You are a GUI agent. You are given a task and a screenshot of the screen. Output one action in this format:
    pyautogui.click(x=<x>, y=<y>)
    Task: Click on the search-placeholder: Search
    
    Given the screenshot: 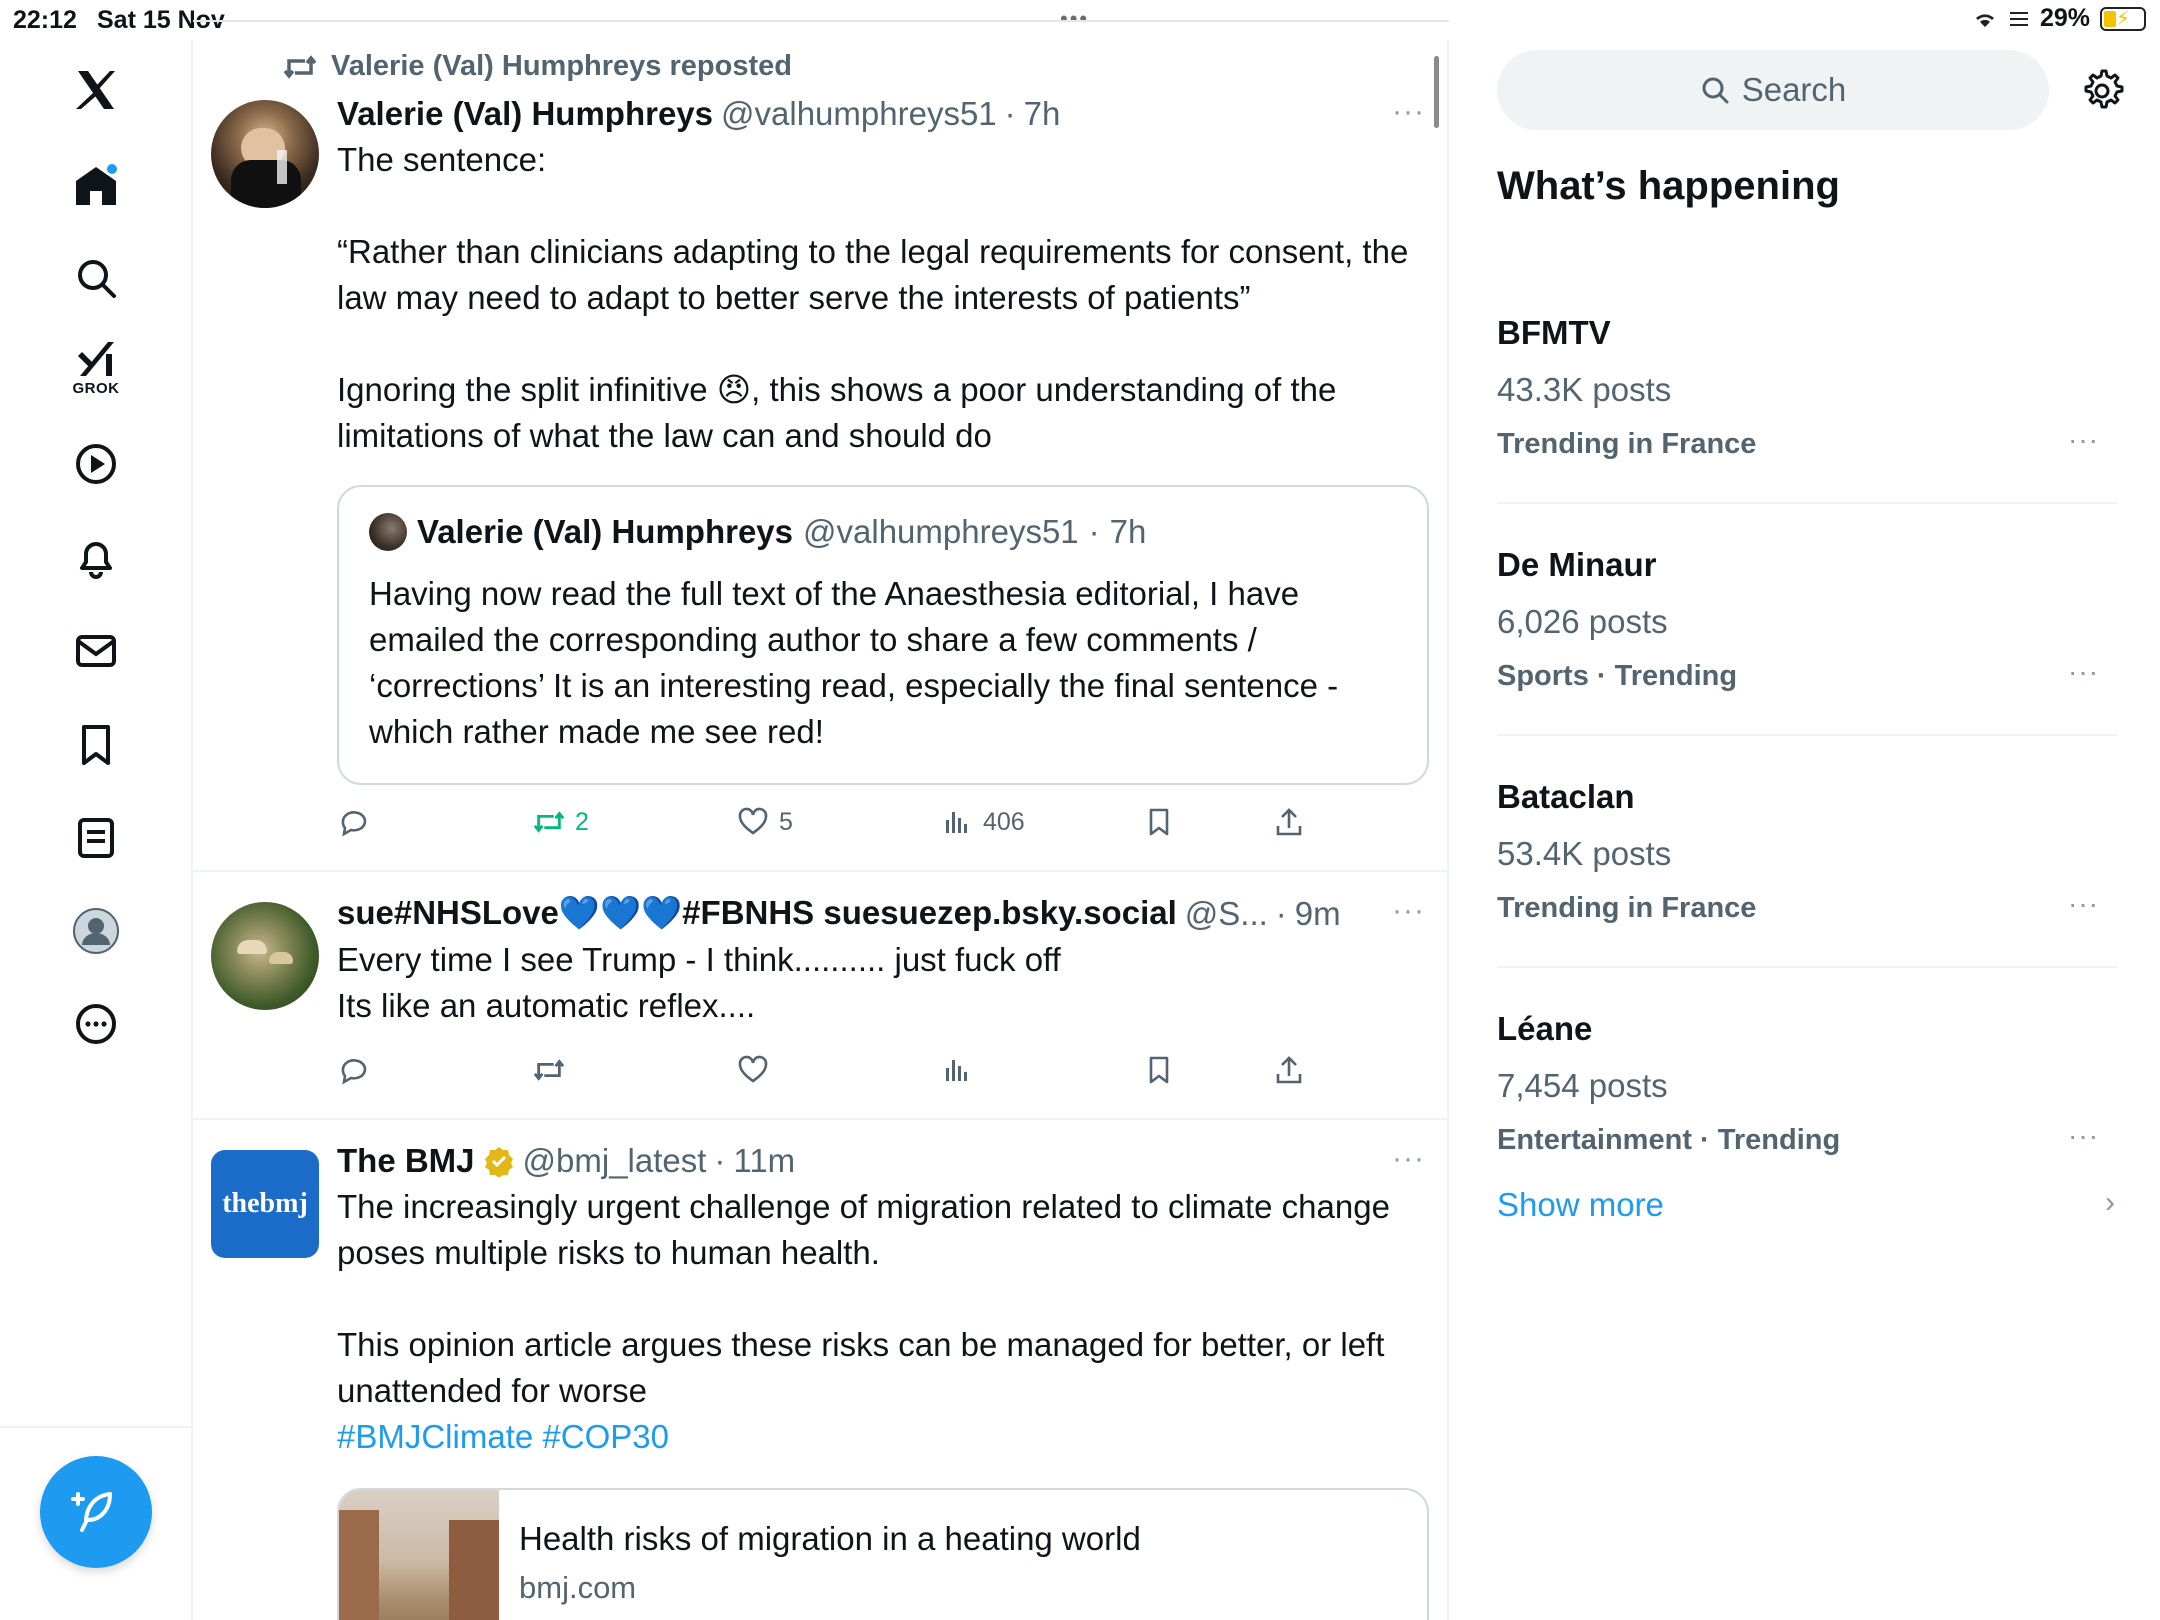 What is the action you would take?
    pyautogui.click(x=1794, y=89)
    